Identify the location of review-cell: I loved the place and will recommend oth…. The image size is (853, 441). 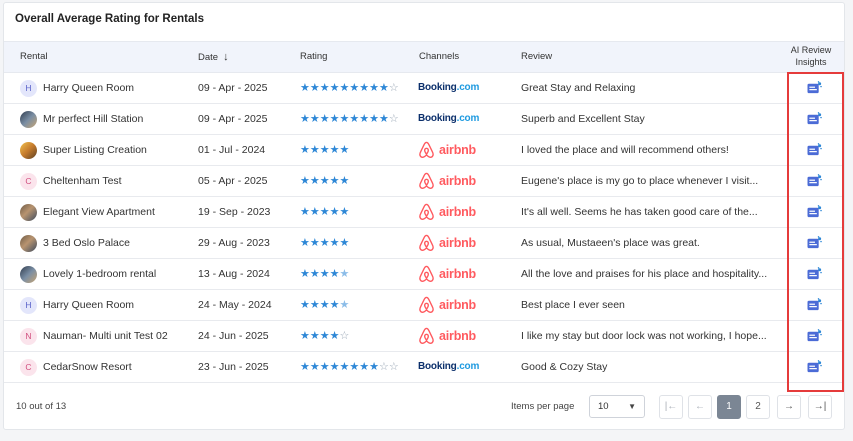
(625, 150).